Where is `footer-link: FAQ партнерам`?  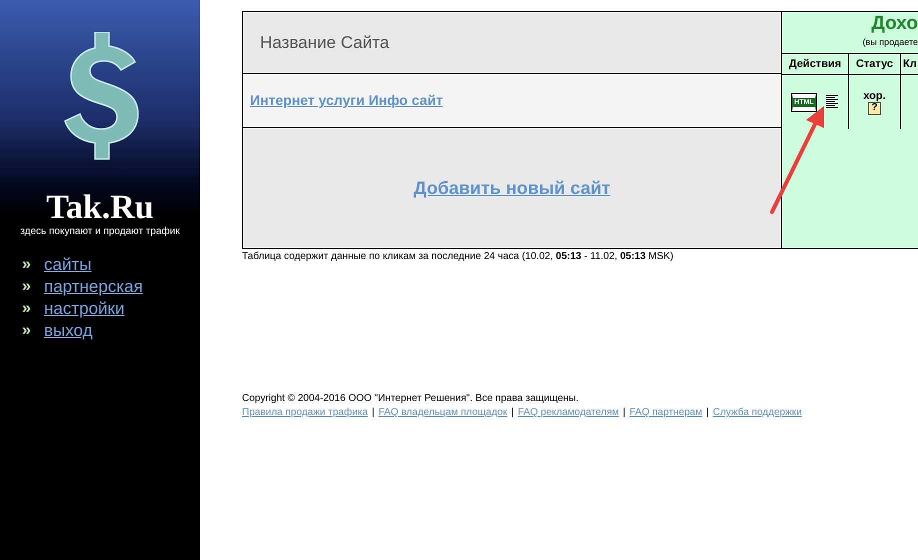
footer-link: FAQ партнерам is located at coordinates (665, 412).